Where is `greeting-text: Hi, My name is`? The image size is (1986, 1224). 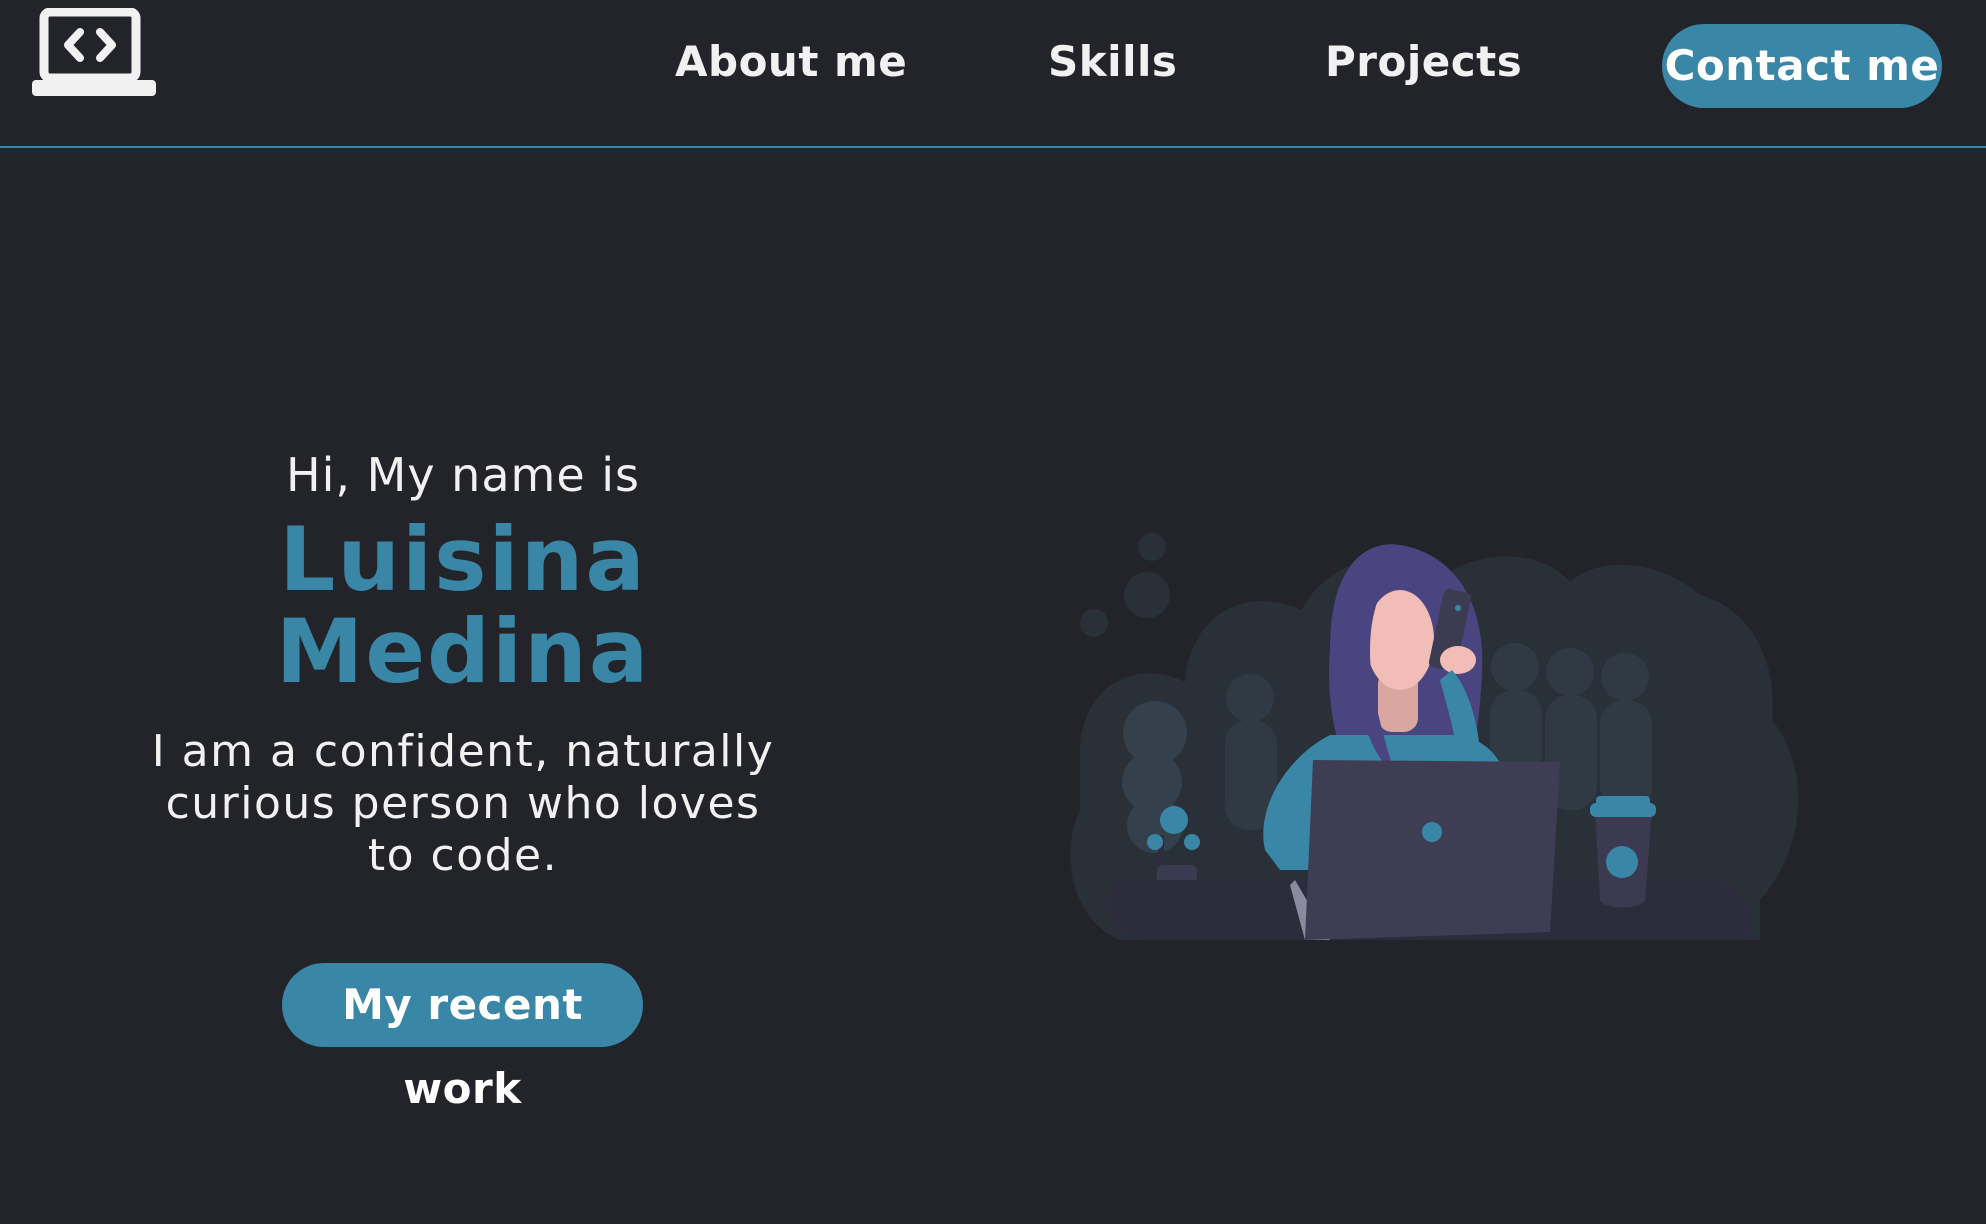 greeting-text: Hi, My name is is located at coordinates (463, 475).